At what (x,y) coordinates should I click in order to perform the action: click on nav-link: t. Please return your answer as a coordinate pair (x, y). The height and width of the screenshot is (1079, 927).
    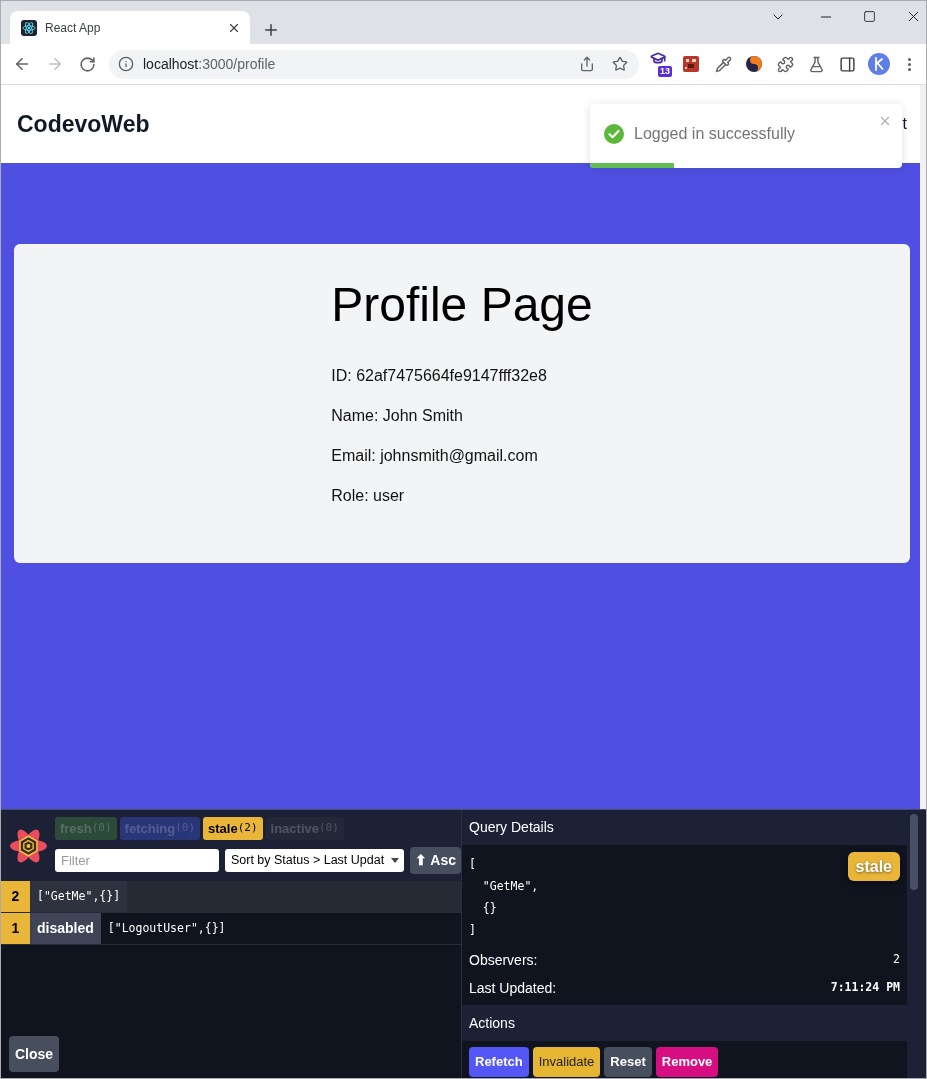
    Looking at the image, I should click on (904, 124).